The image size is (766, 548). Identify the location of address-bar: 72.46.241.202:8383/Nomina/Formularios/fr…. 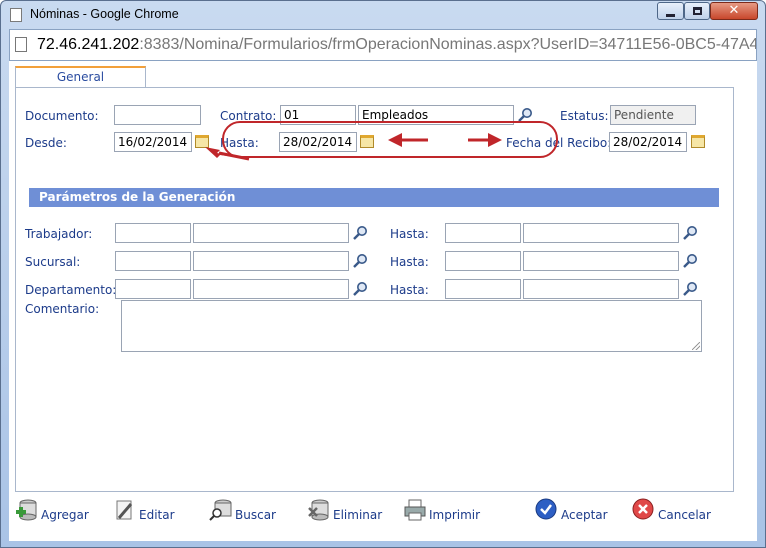
(383, 45).